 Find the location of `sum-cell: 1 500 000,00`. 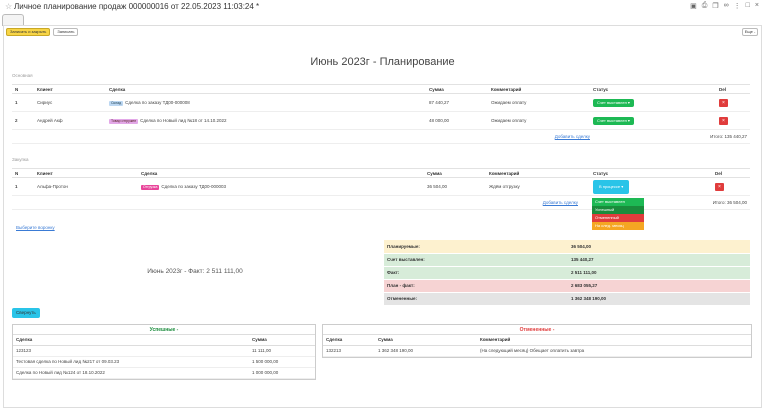

sum-cell: 1 500 000,00 is located at coordinates (282, 362).